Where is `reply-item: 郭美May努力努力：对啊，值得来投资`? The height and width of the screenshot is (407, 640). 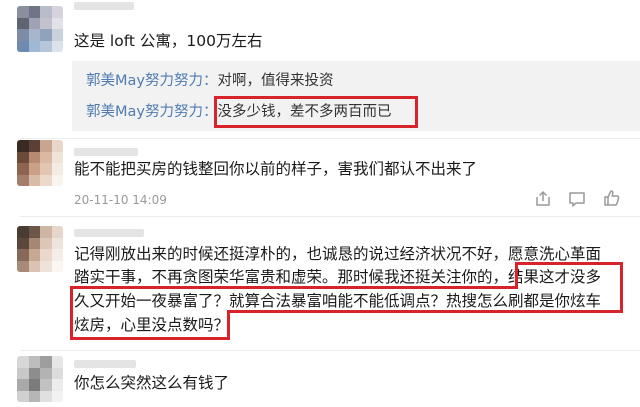 reply-item: 郭美May努力努力：对啊，值得来投资 is located at coordinates (209, 79).